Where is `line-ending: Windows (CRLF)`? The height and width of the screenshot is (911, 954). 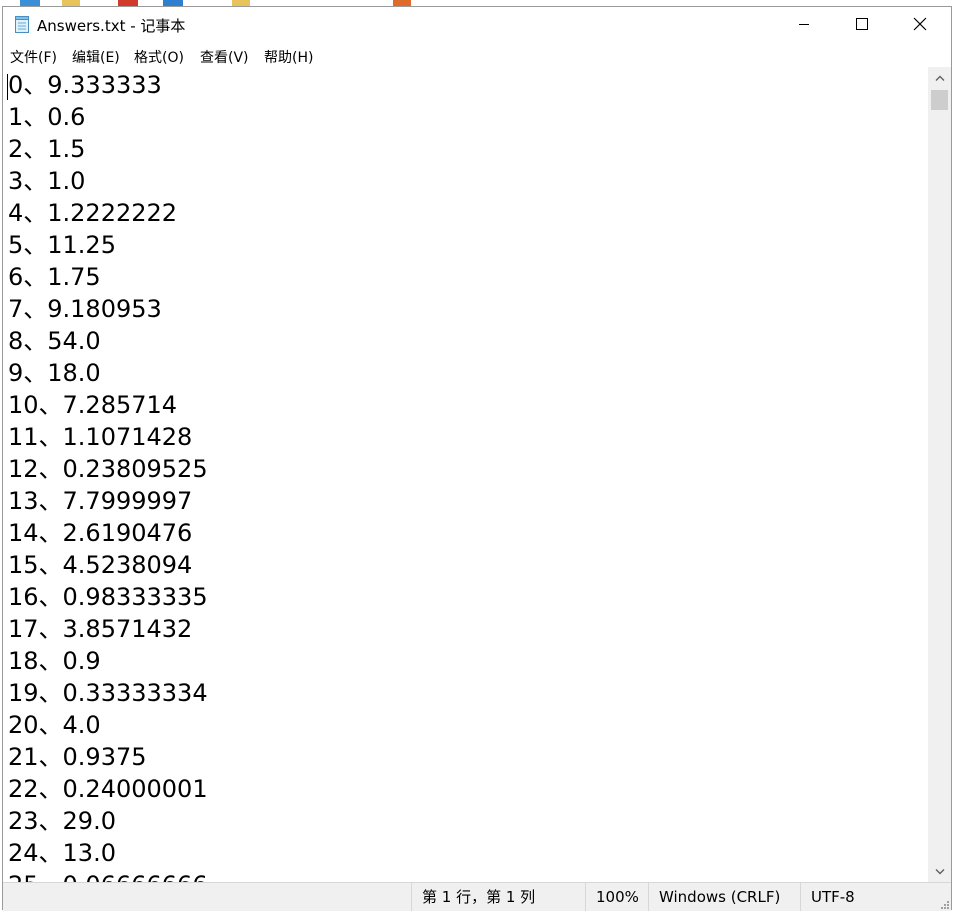 line-ending: Windows (CRLF) is located at coordinates (724, 897).